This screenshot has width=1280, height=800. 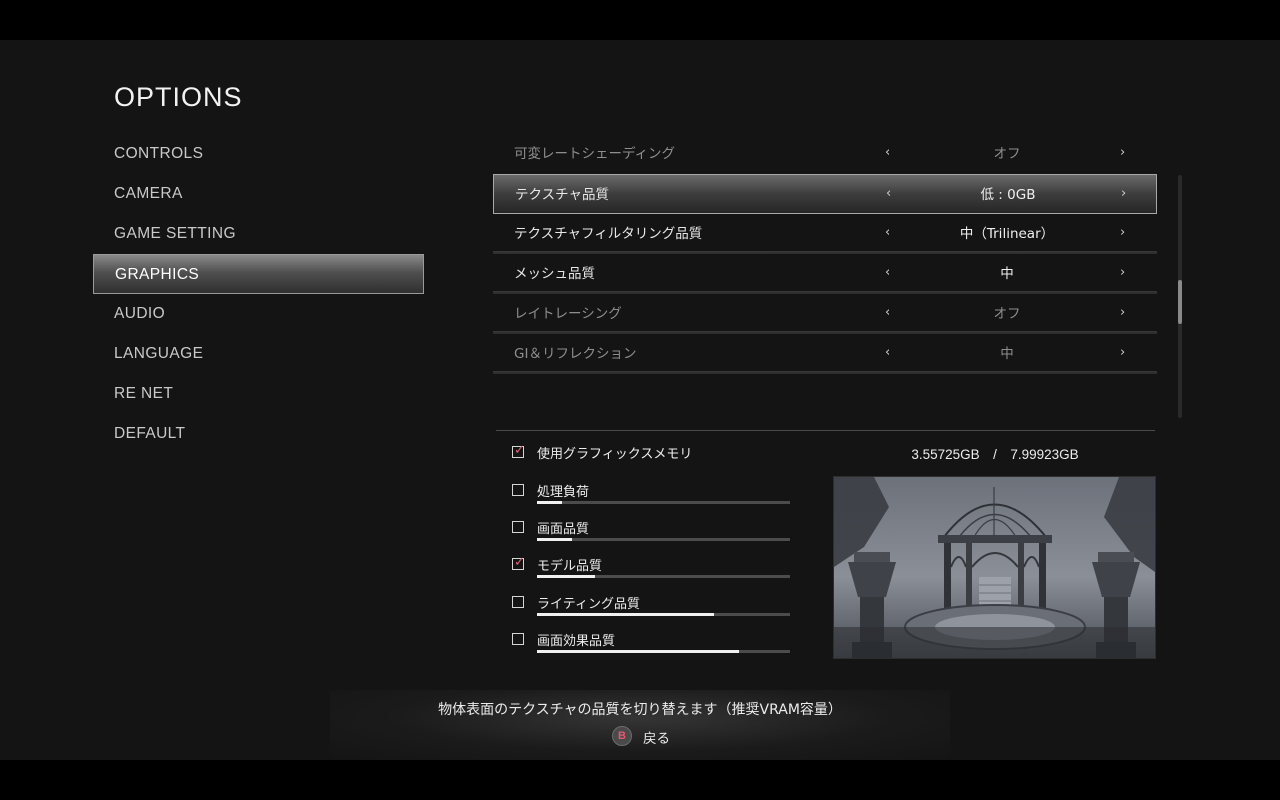 I want to click on load-label: 画面品質, so click(x=563, y=529).